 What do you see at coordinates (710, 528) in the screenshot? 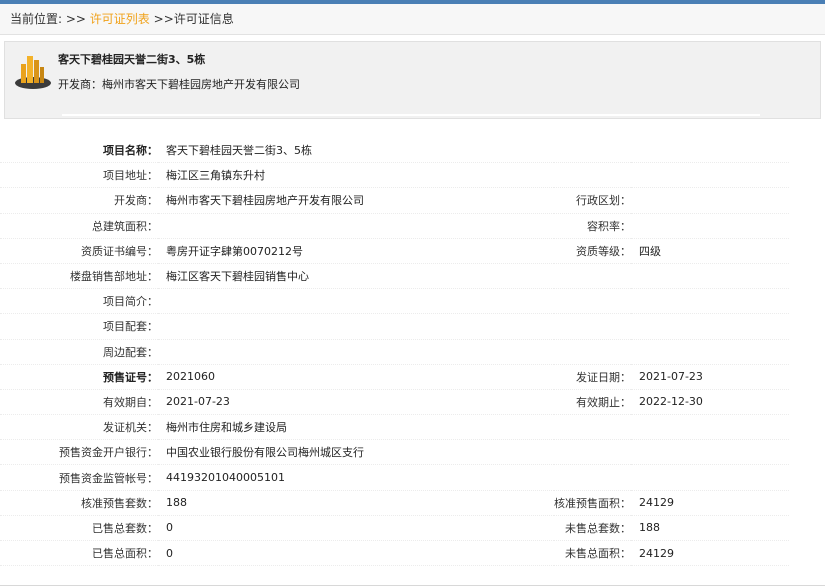
I see `field-value-secondary: 188` at bounding box center [710, 528].